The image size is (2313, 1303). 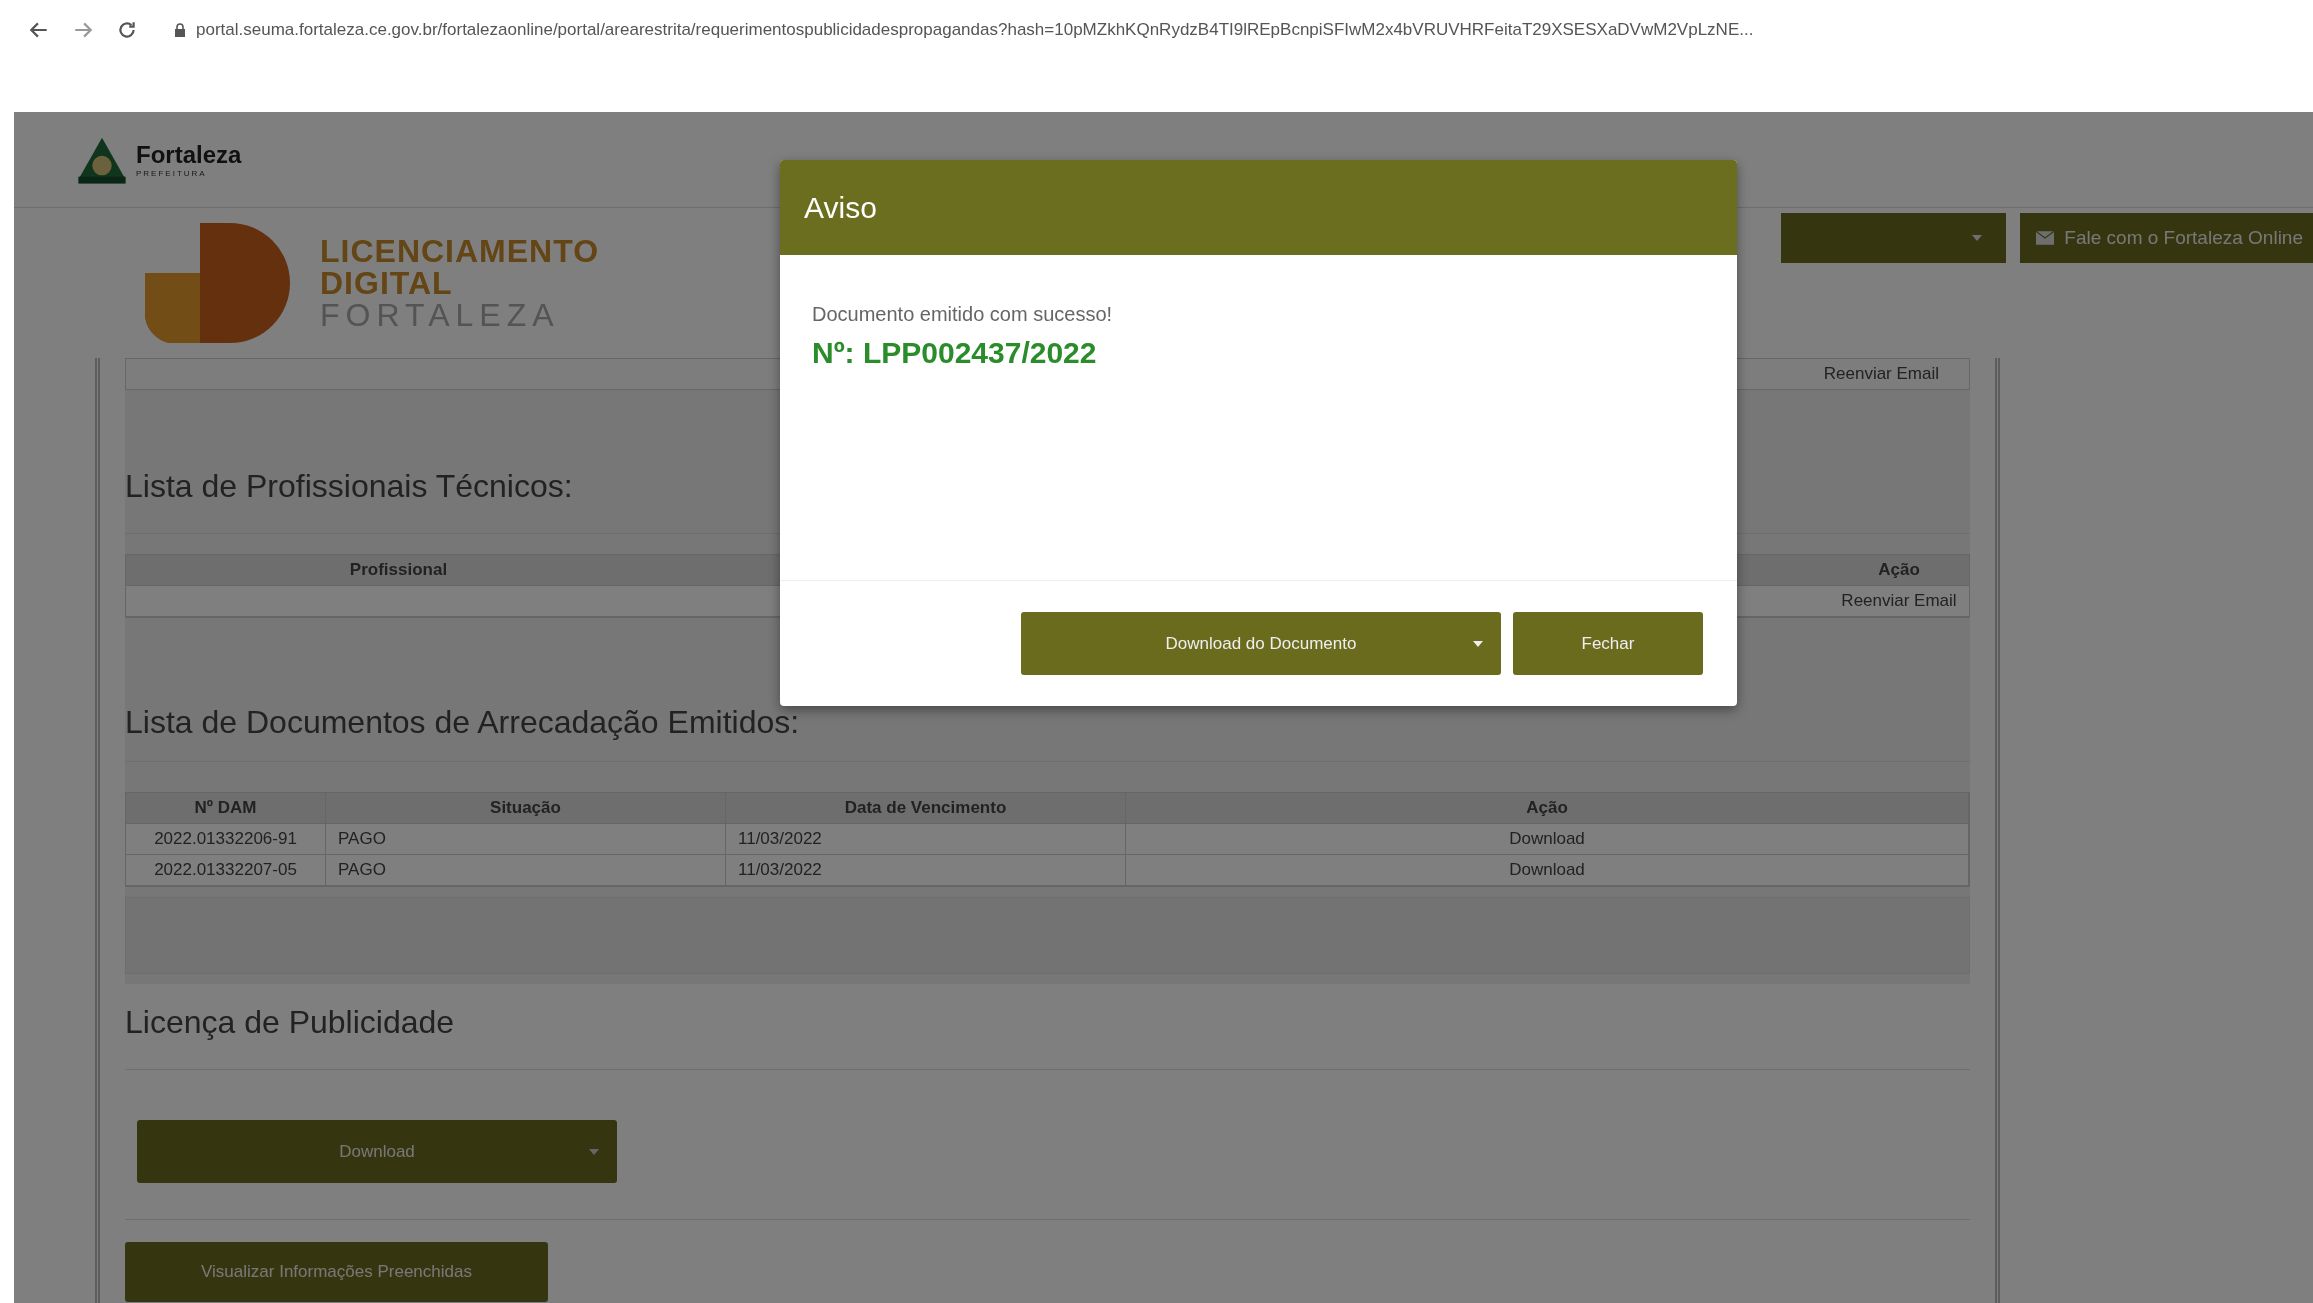 What do you see at coordinates (1261, 643) in the screenshot?
I see `download-document-button: Download do Documento` at bounding box center [1261, 643].